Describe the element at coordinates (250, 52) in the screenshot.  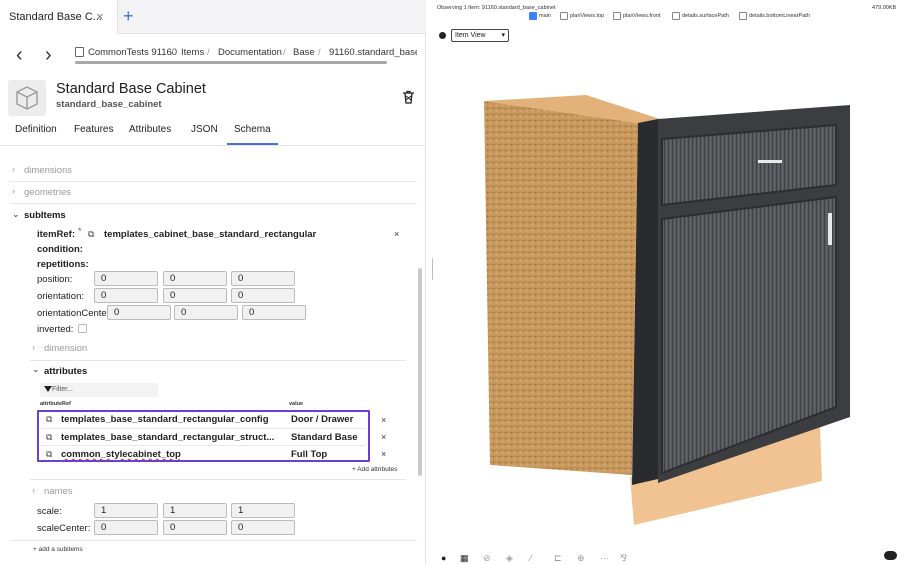
I see `breadcrumb-documentation: Documentation` at that location.